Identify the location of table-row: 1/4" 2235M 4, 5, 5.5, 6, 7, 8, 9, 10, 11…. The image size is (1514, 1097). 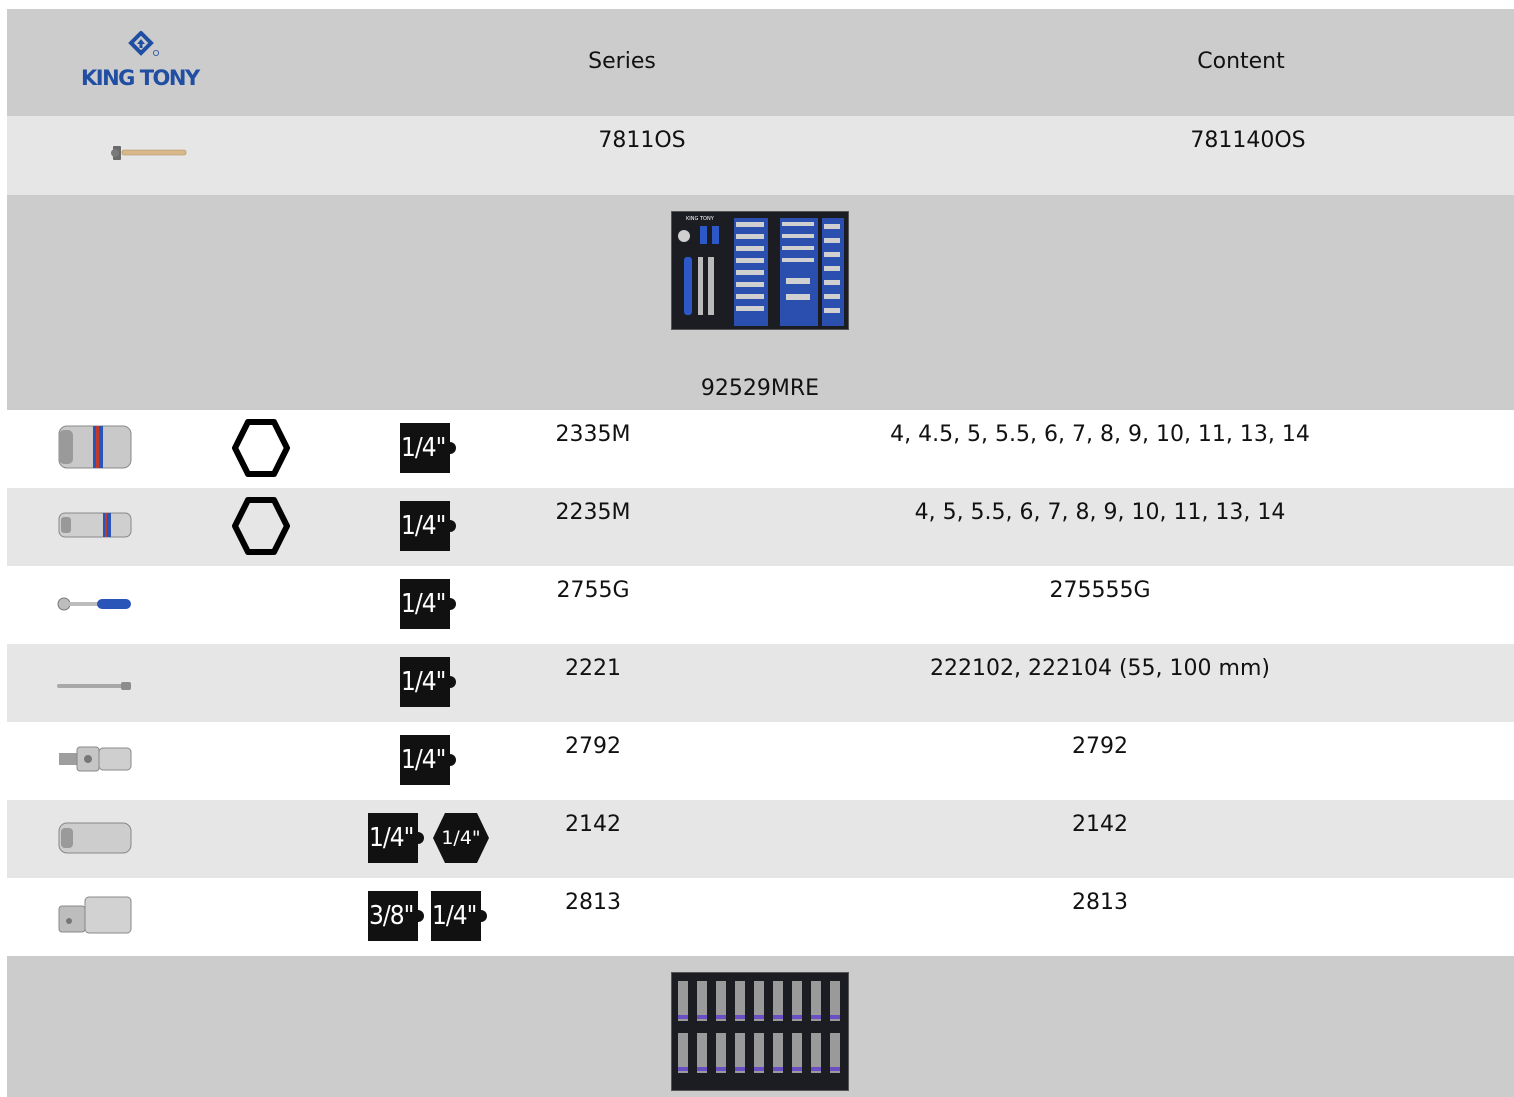
(760, 527).